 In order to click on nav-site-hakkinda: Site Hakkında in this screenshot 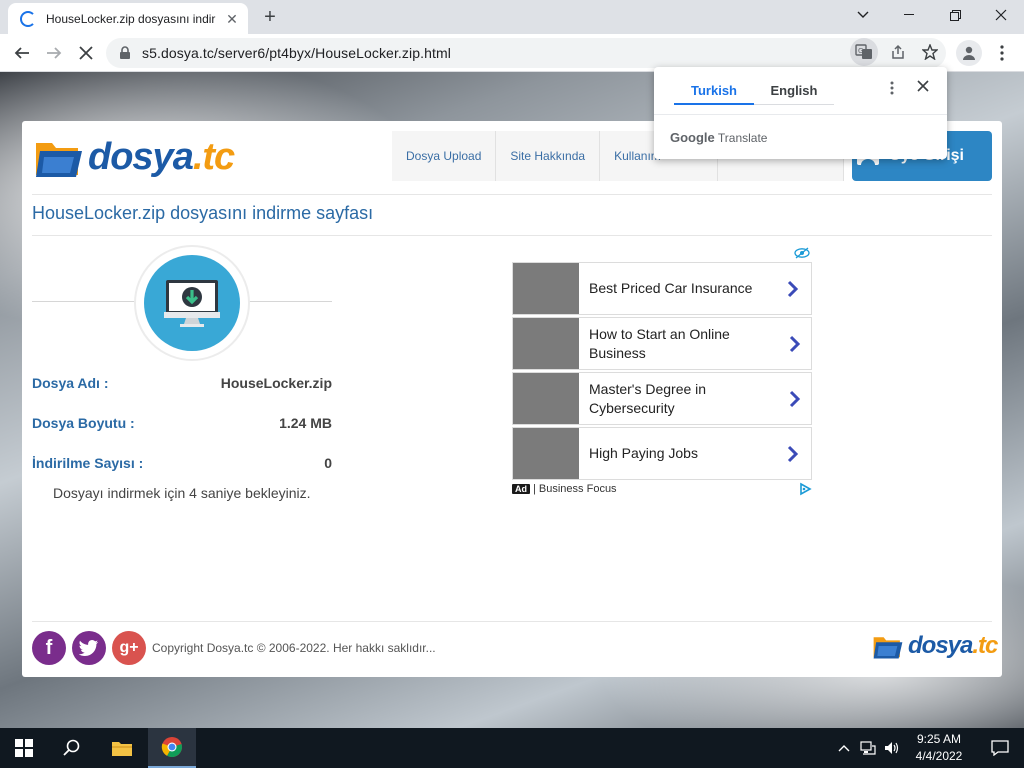, I will do `click(548, 156)`.